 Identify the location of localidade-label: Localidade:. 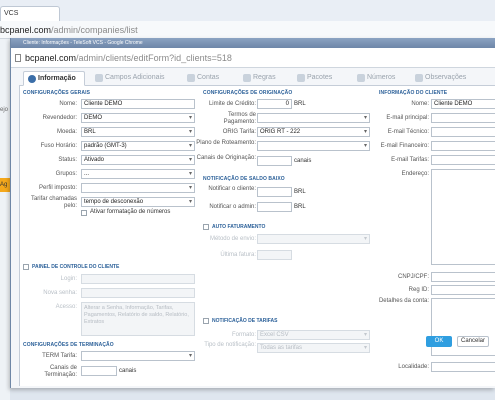
(413, 367).